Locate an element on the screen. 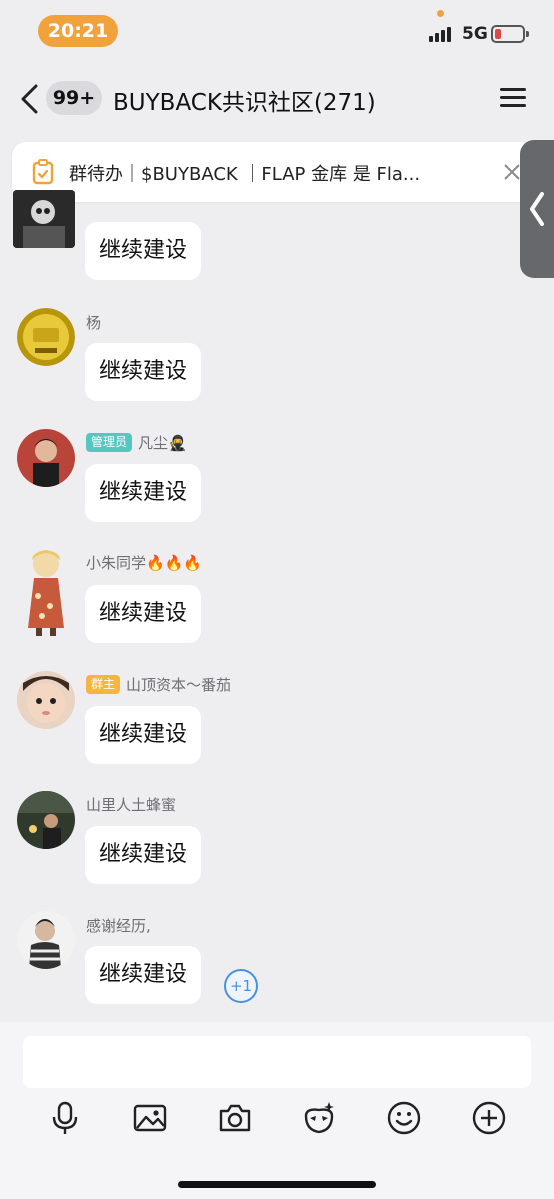 This screenshot has width=554, height=1199. side-panel-handle is located at coordinates (537, 209).